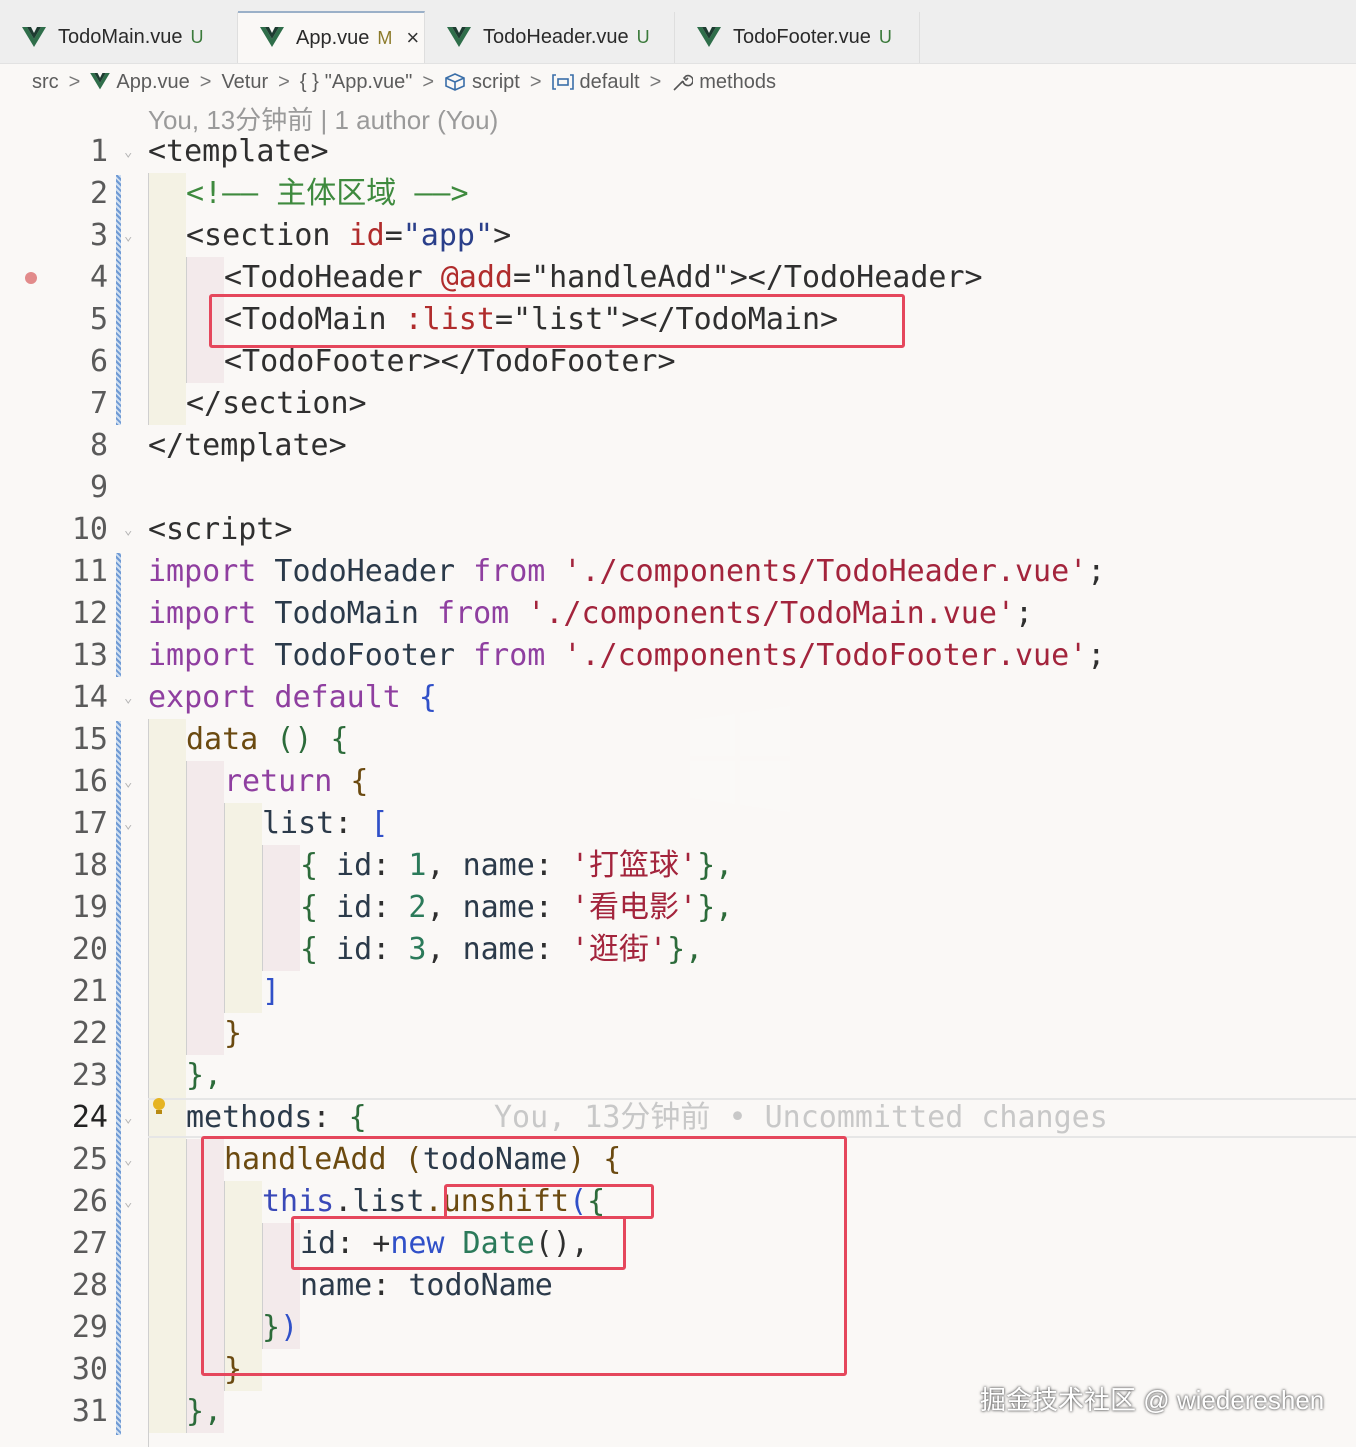 The image size is (1356, 1447). Describe the element at coordinates (89, 1327) in the screenshot. I see `line-number: 29` at that location.